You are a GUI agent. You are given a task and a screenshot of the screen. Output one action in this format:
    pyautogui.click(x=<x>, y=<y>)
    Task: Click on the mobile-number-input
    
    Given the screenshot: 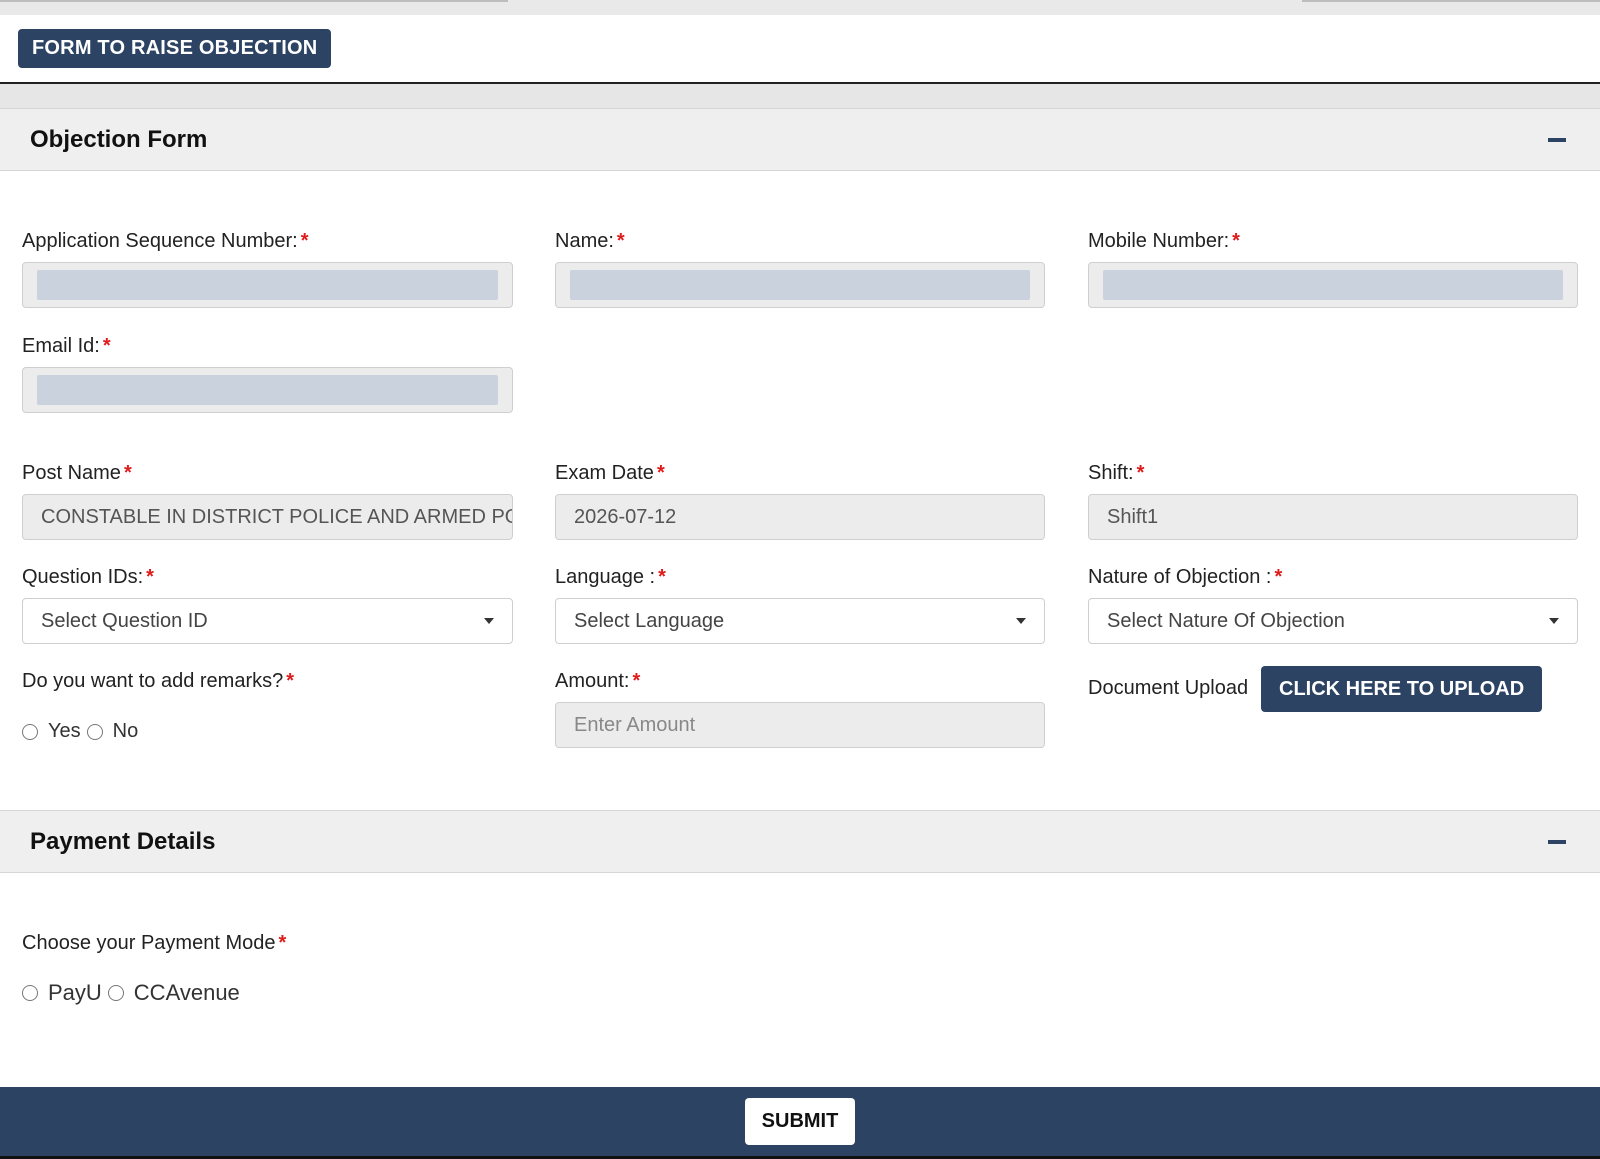 What is the action you would take?
    pyautogui.click(x=1333, y=285)
    